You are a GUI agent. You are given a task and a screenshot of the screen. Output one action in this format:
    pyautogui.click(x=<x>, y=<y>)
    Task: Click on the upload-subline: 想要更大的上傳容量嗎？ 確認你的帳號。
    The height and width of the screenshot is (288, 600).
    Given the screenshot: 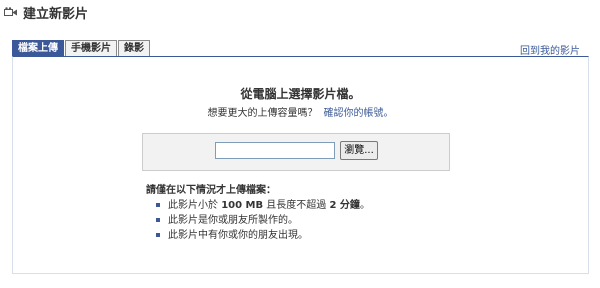 What is the action you would take?
    pyautogui.click(x=300, y=111)
    